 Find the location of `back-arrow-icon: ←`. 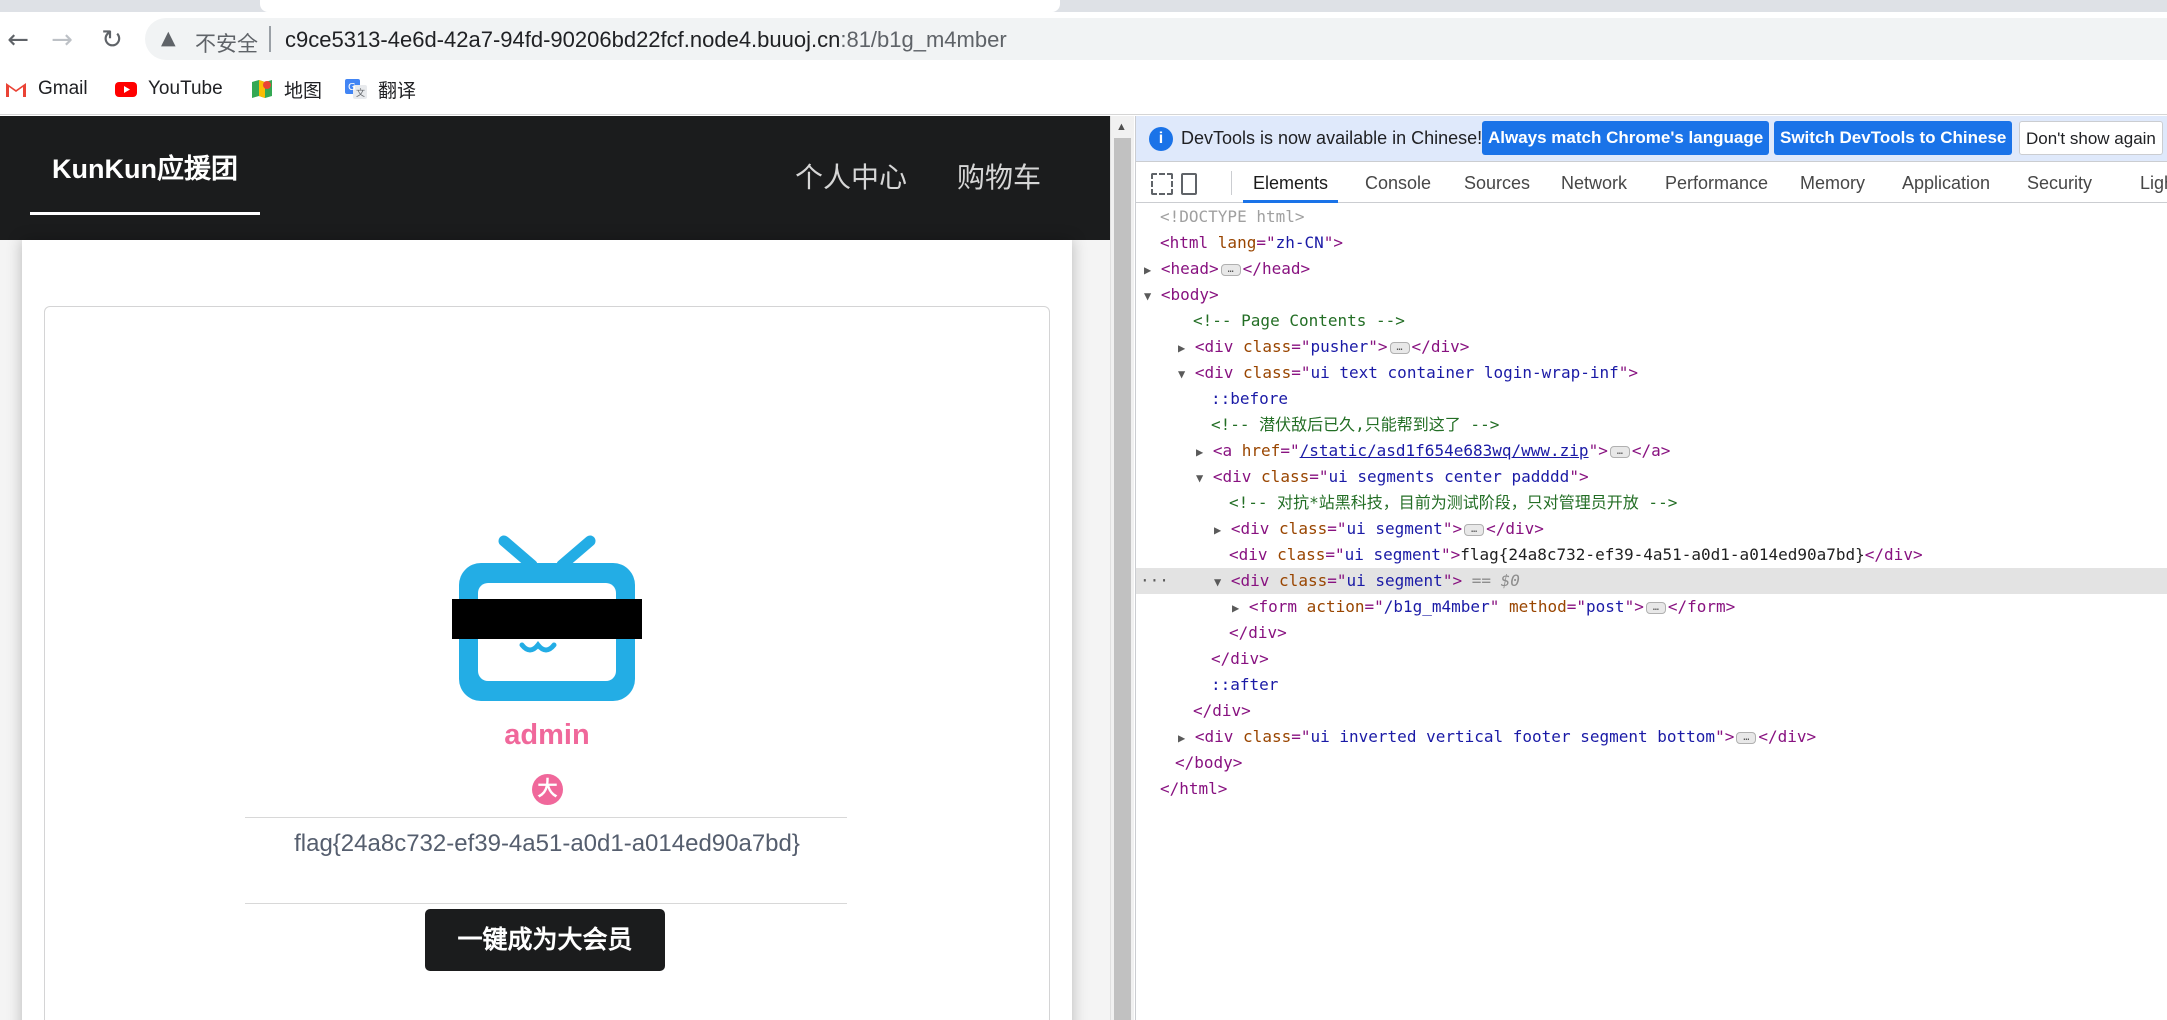

back-arrow-icon: ← is located at coordinates (18, 40).